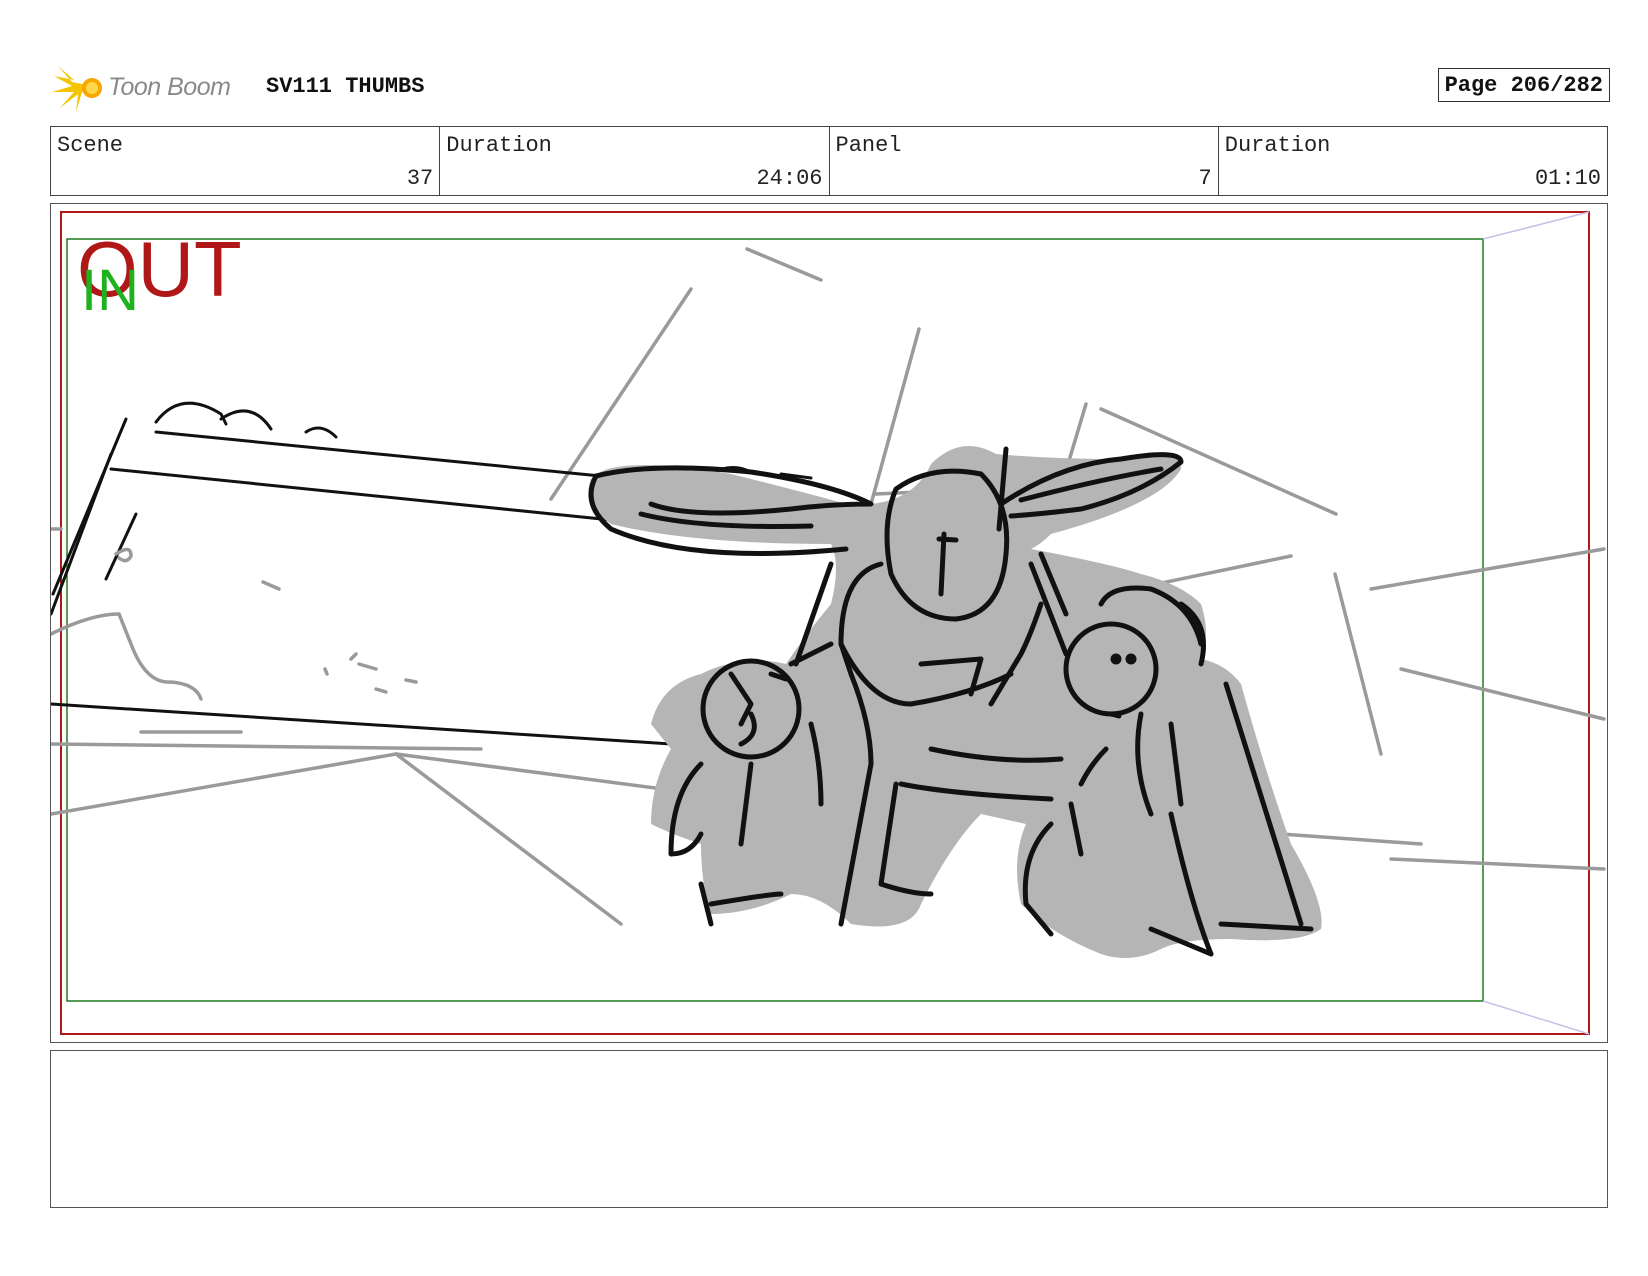 The image size is (1648, 1276). I want to click on panel-duration-value: 01:10, so click(1567, 178).